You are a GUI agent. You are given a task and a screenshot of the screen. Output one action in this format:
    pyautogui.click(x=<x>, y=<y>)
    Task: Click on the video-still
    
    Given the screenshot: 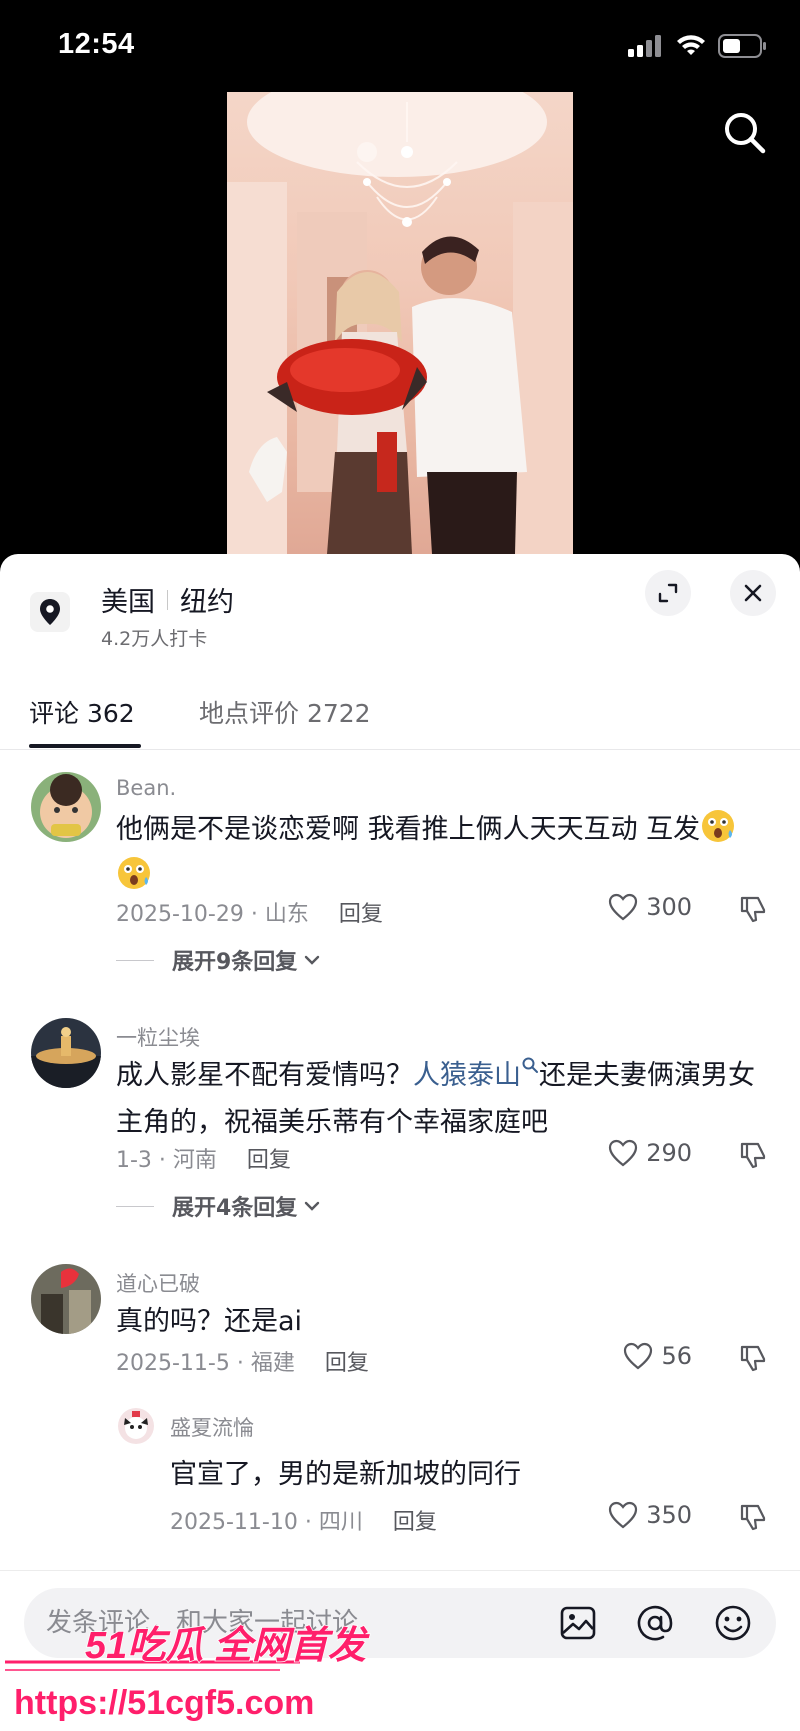 What is the action you would take?
    pyautogui.click(x=400, y=323)
    